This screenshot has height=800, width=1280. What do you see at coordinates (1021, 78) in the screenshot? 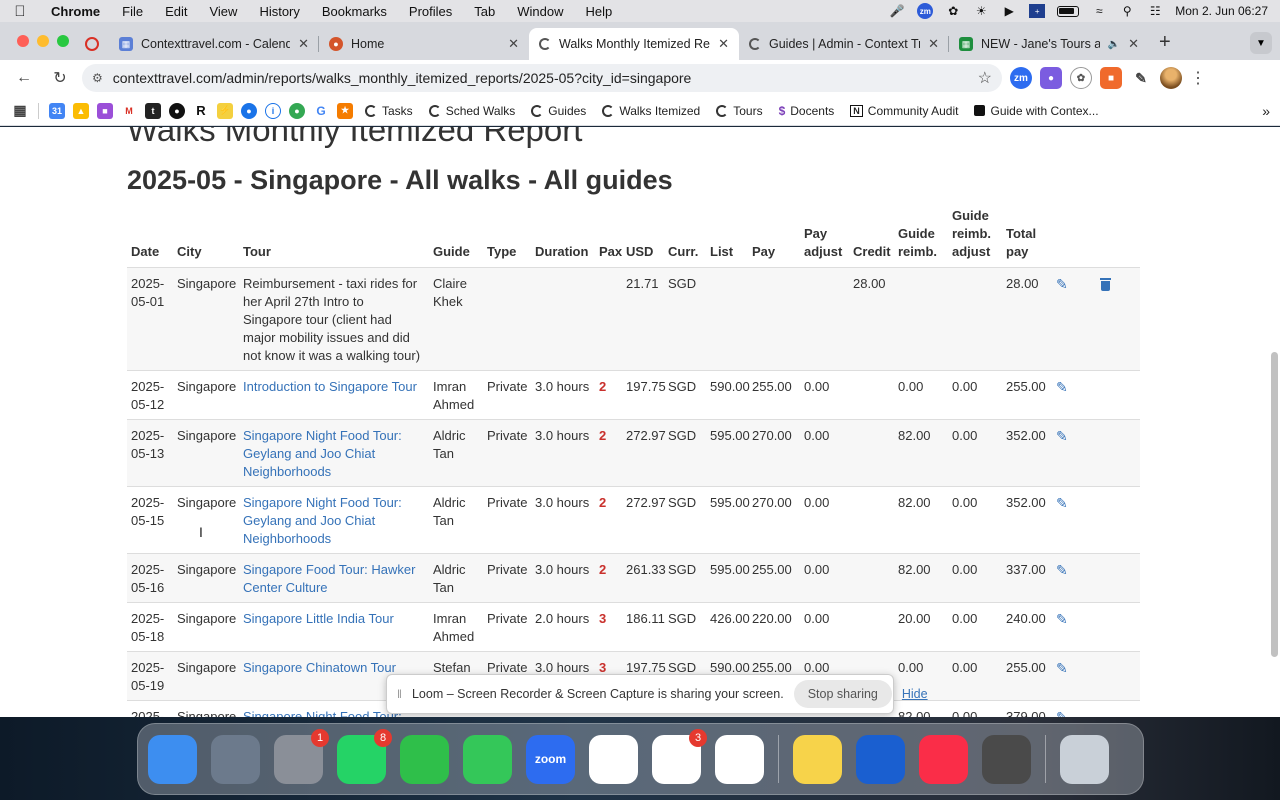
I see `zoom-extension-icon: zm` at bounding box center [1021, 78].